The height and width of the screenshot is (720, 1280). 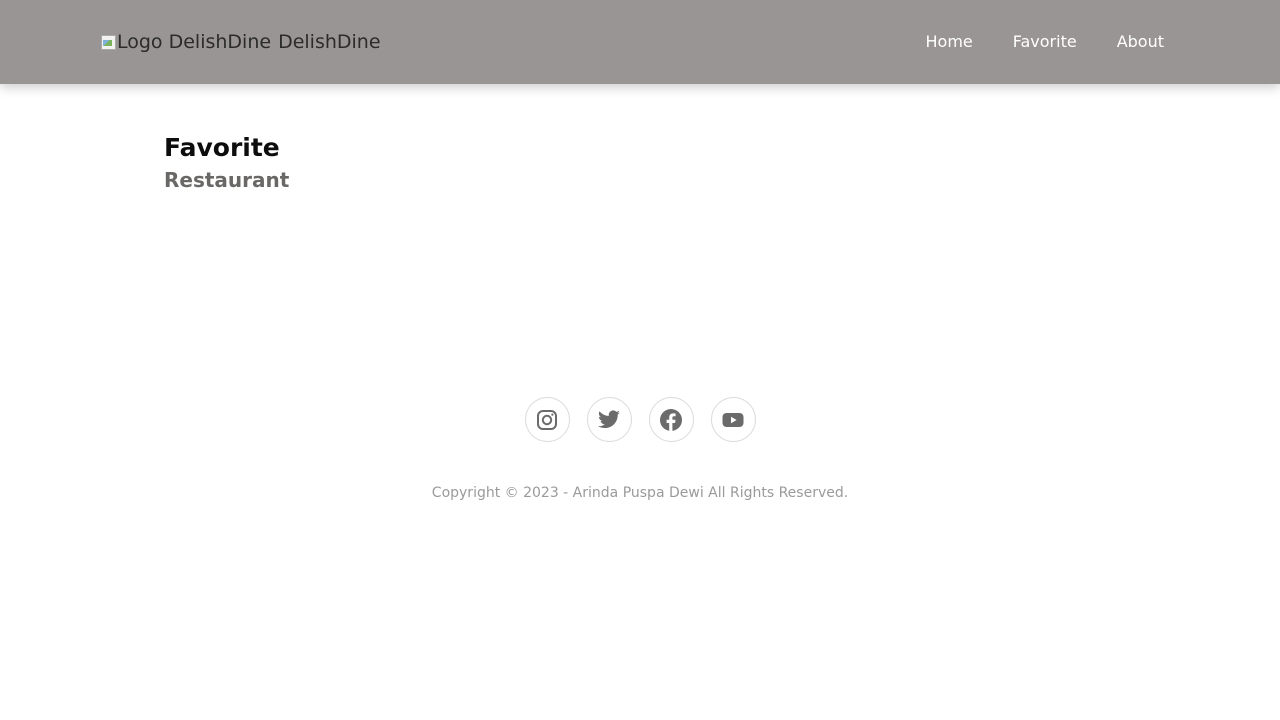 I want to click on main-content: Favorite Restaurant, so click(x=226, y=163).